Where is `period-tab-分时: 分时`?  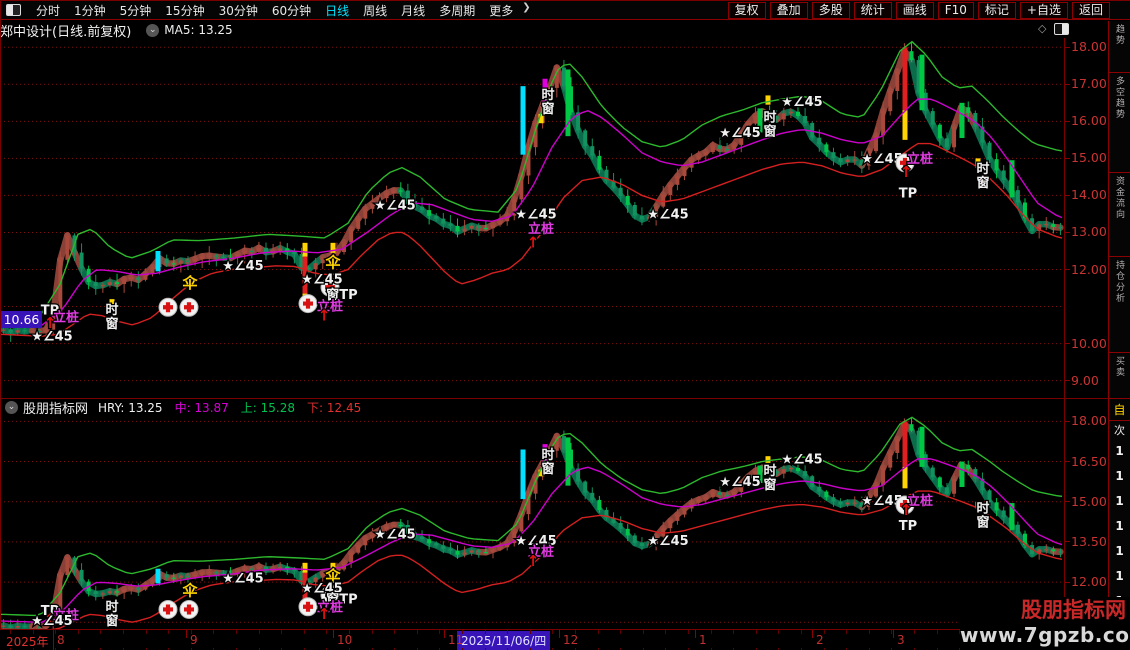
period-tab-分时: 分时 is located at coordinates (48, 10).